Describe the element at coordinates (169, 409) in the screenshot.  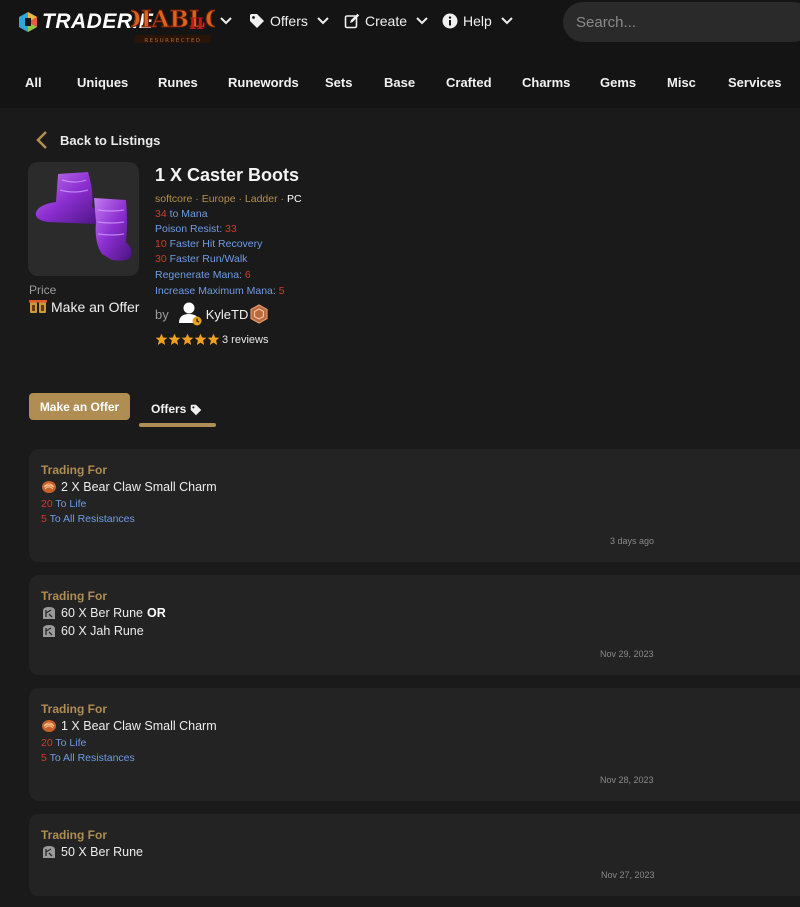
I see `tab-offers-label: Offers` at that location.